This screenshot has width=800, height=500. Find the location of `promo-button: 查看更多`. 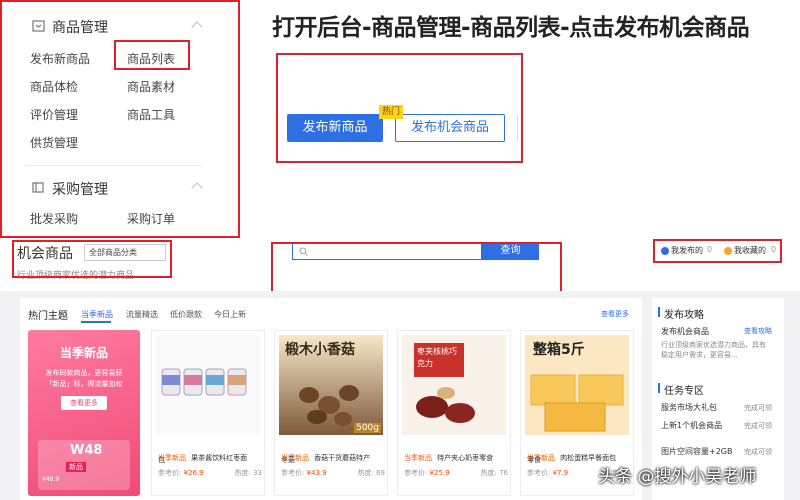

promo-button: 查看更多 is located at coordinates (84, 403).